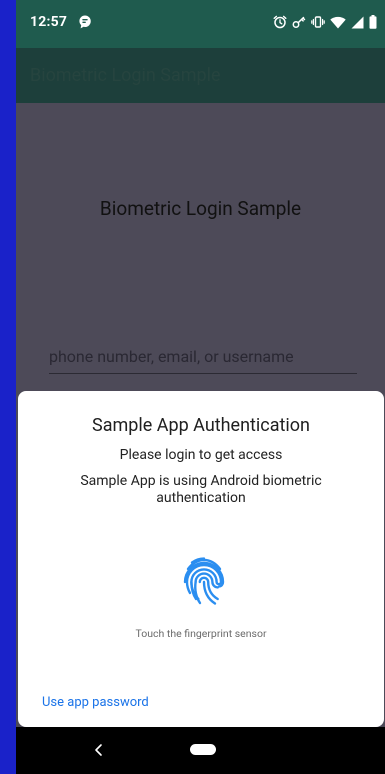  I want to click on page-heading: Biometric Login Sample, so click(200, 208).